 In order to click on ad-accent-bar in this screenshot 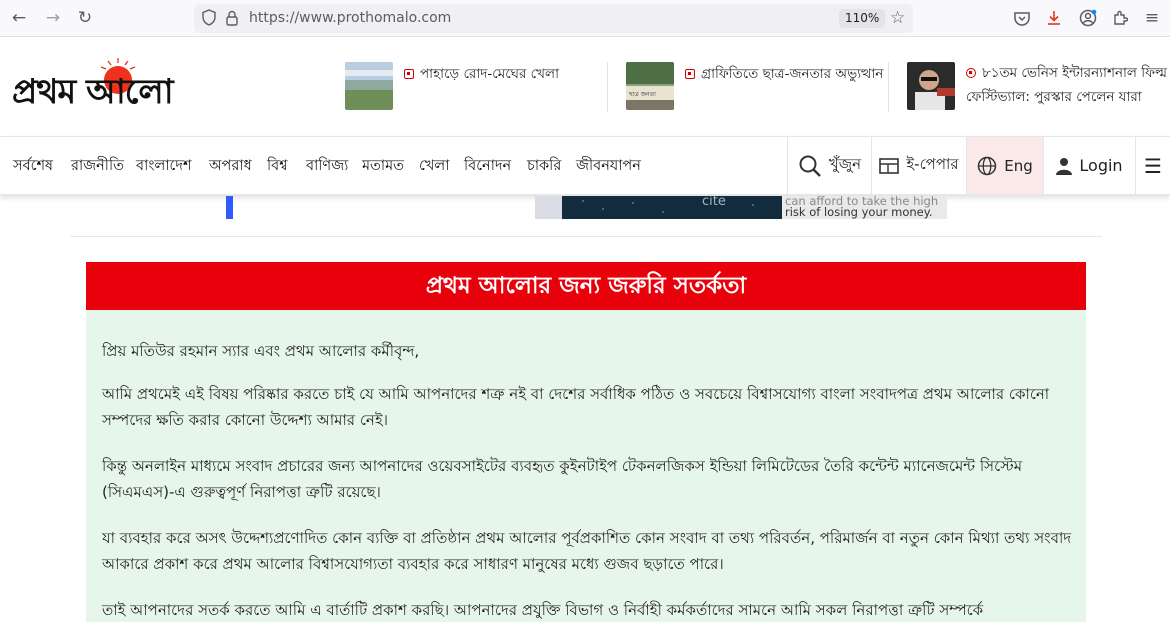, I will do `click(229, 207)`.